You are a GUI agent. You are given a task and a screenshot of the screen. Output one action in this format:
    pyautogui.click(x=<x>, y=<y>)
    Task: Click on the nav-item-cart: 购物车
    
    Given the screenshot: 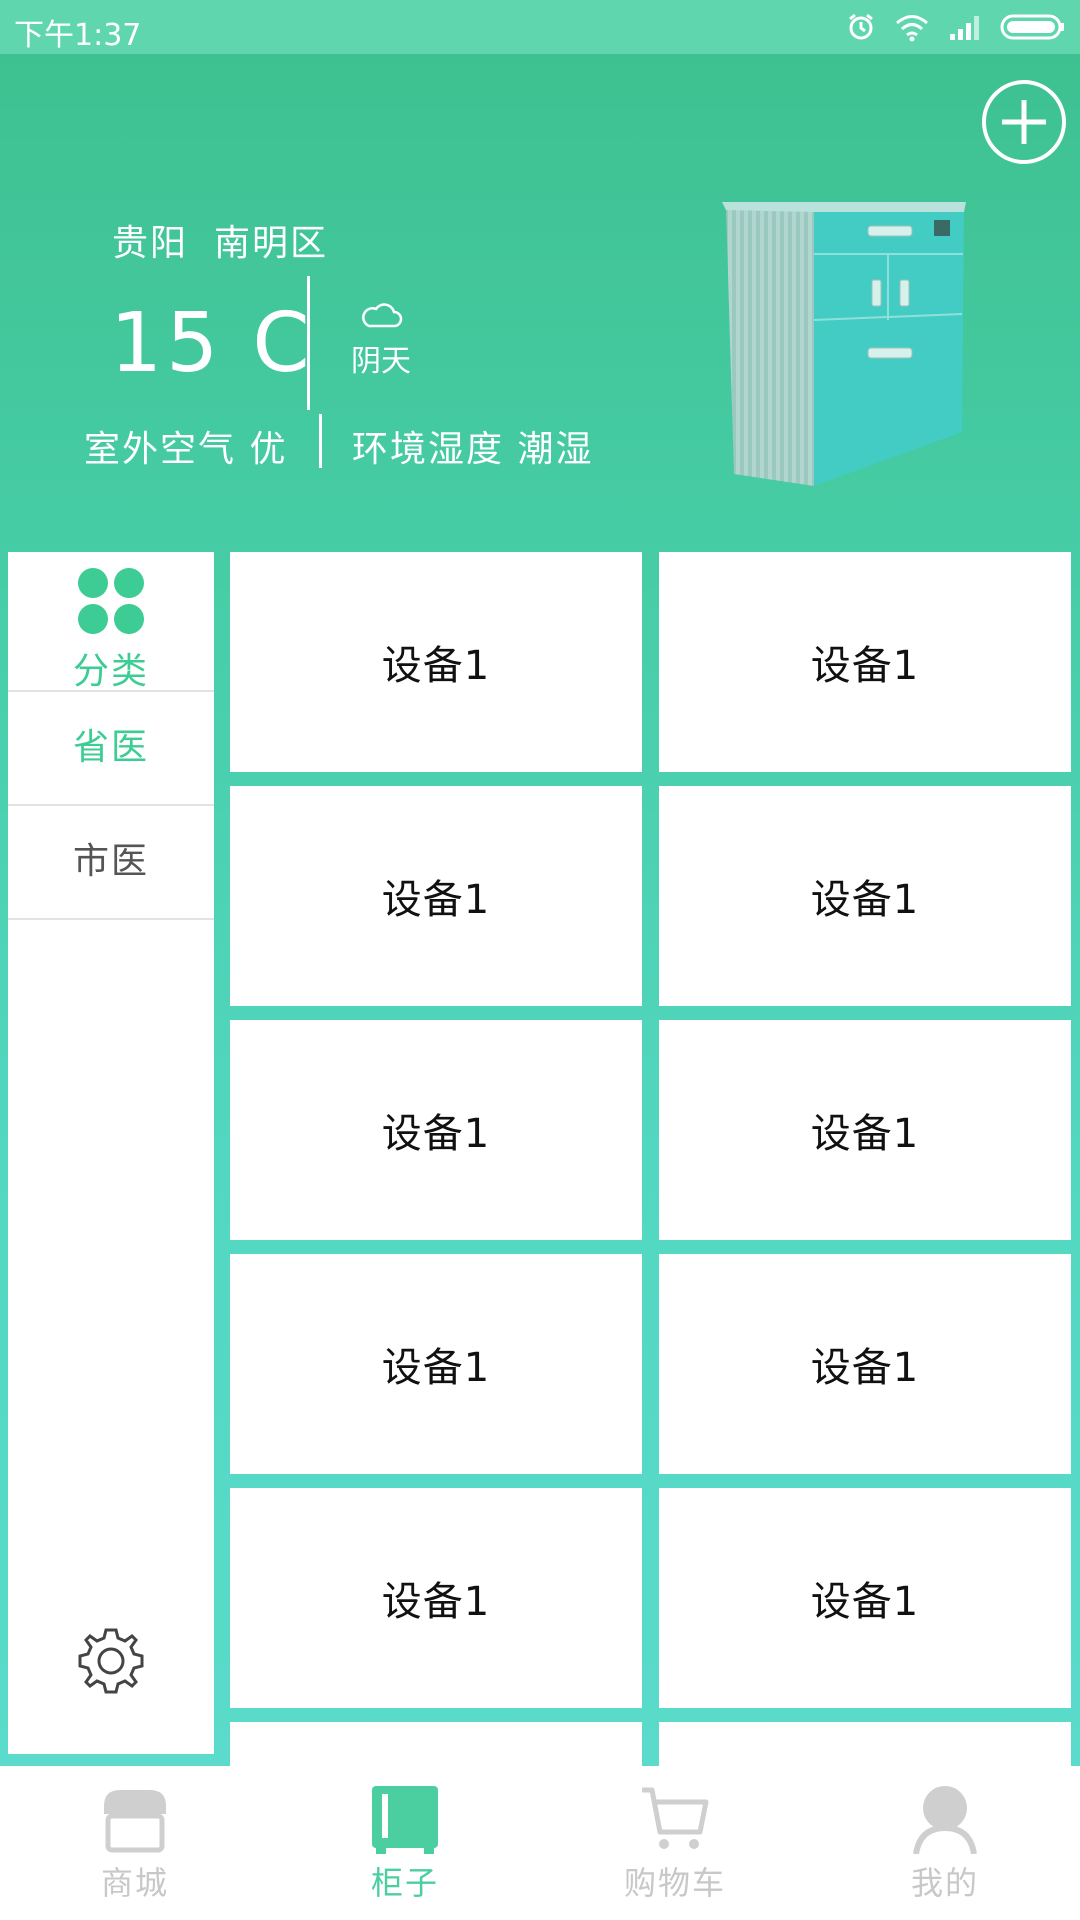 What is the action you would take?
    pyautogui.click(x=675, y=1843)
    